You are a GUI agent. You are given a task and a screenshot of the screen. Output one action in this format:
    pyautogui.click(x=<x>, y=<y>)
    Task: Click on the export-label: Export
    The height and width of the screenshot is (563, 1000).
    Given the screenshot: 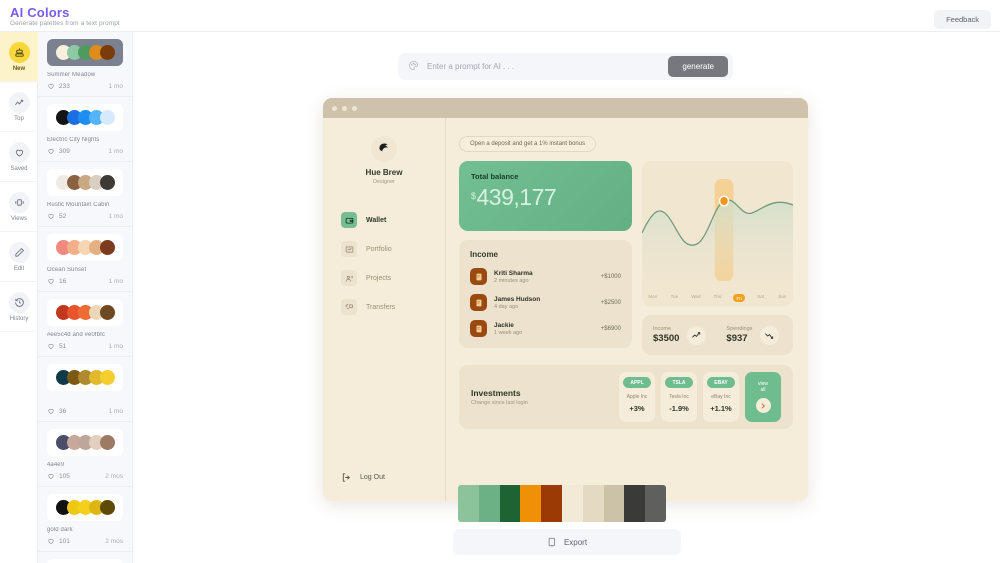 What is the action you would take?
    pyautogui.click(x=575, y=542)
    